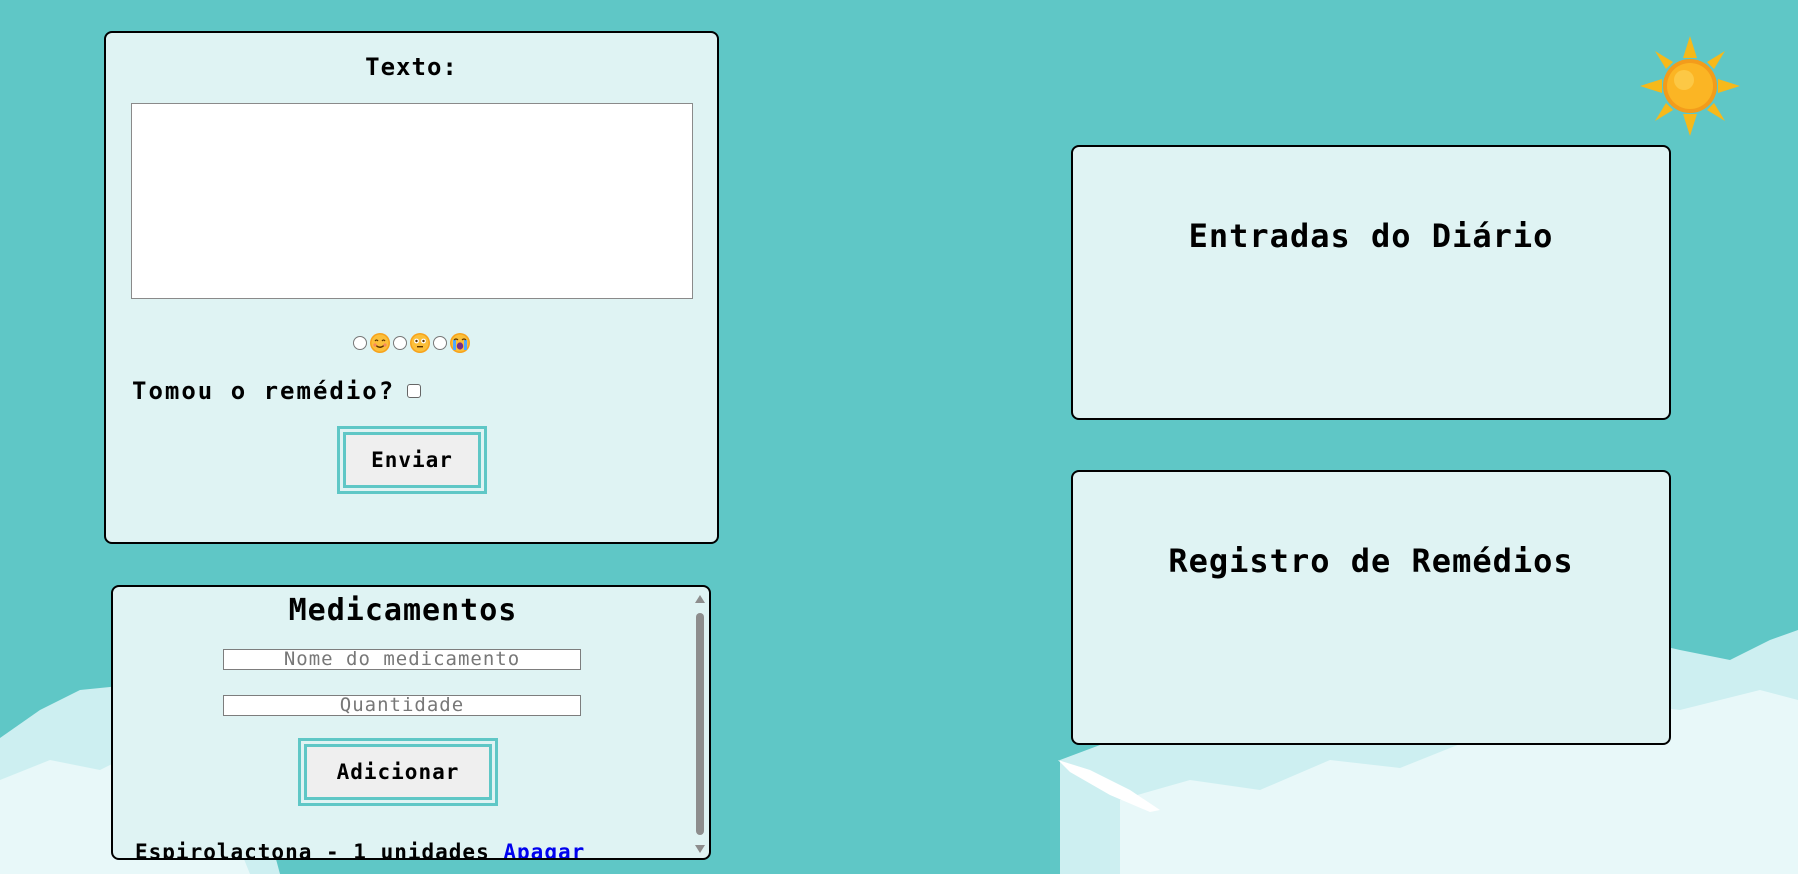  Describe the element at coordinates (414, 391) in the screenshot. I see `medicine-taken-checkbox` at that location.